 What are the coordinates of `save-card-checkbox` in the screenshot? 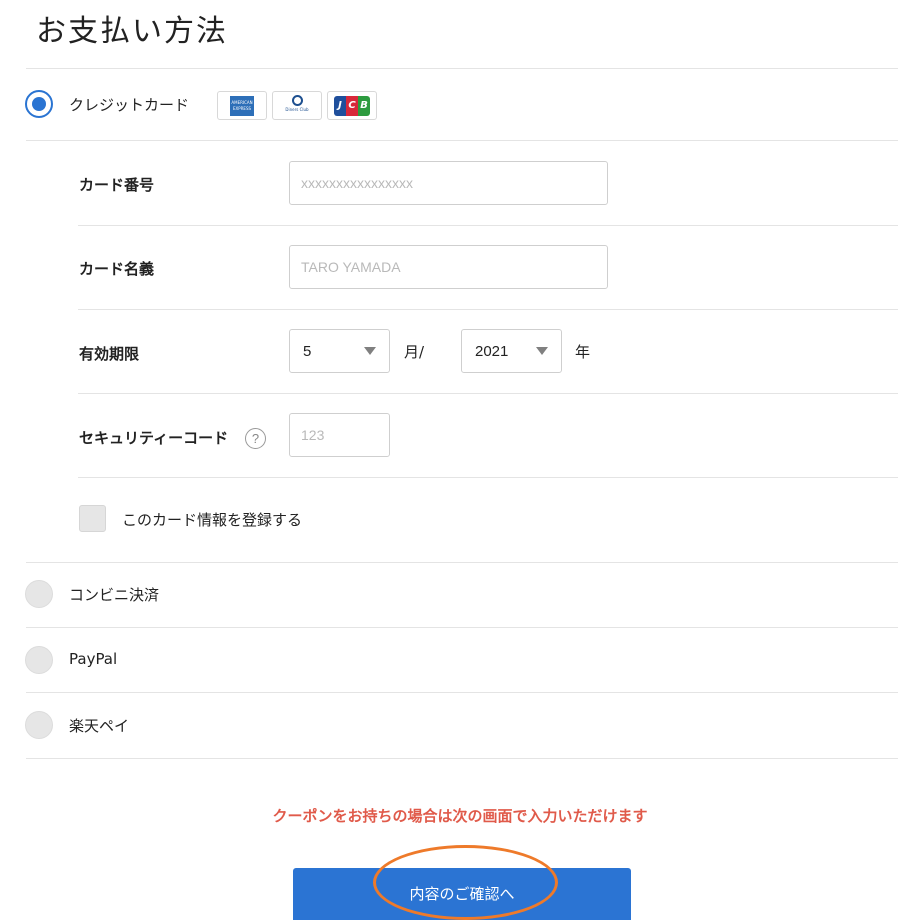 It's located at (92, 518).